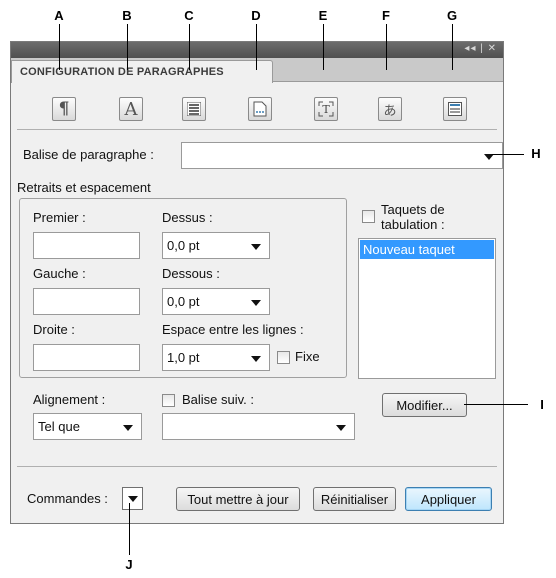 Image resolution: width=556 pixels, height=578 pixels. What do you see at coordinates (59, 217) in the screenshot?
I see `first-indent-label: Premier :` at bounding box center [59, 217].